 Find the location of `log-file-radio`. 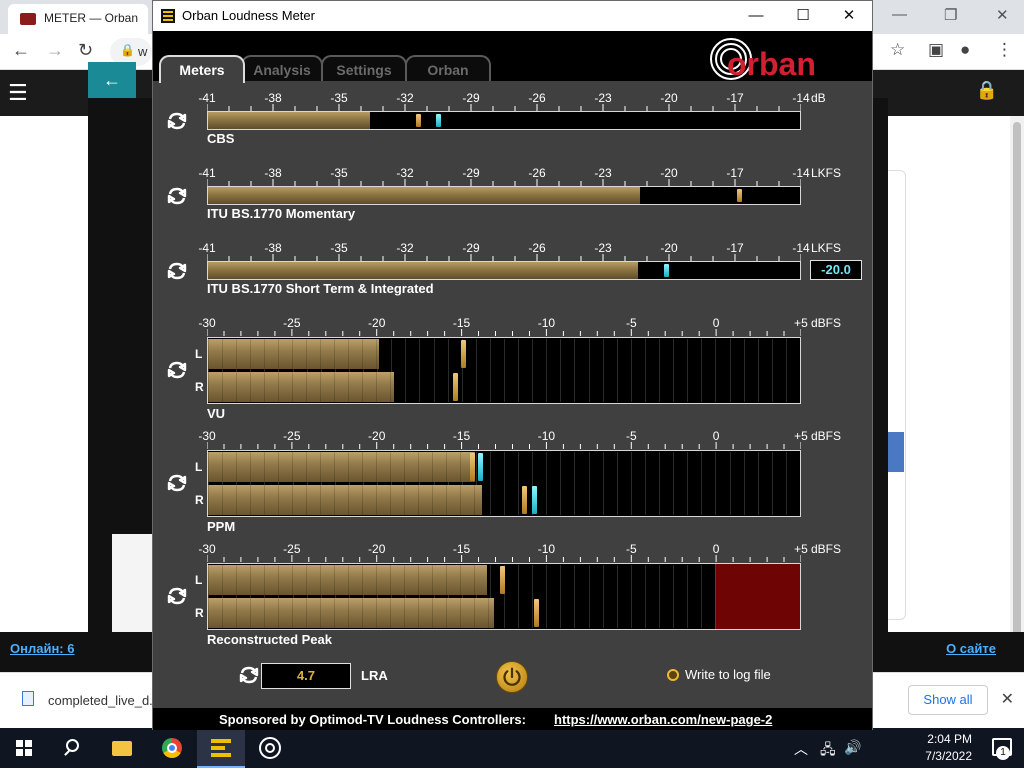

log-file-radio is located at coordinates (673, 675).